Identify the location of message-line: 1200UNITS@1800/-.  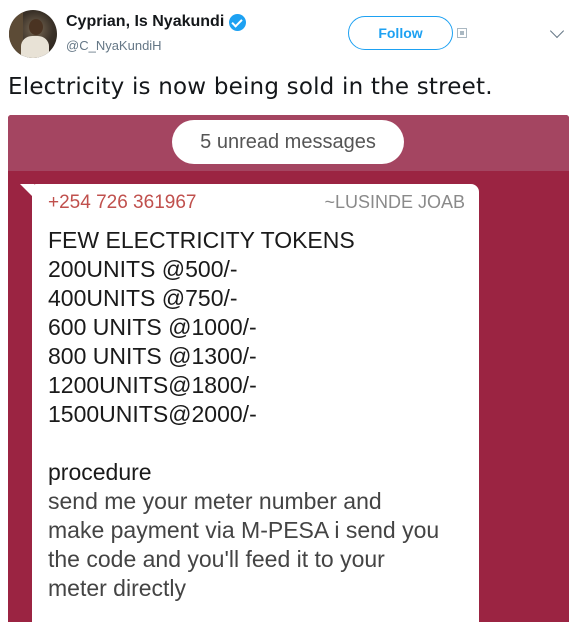
(152, 385).